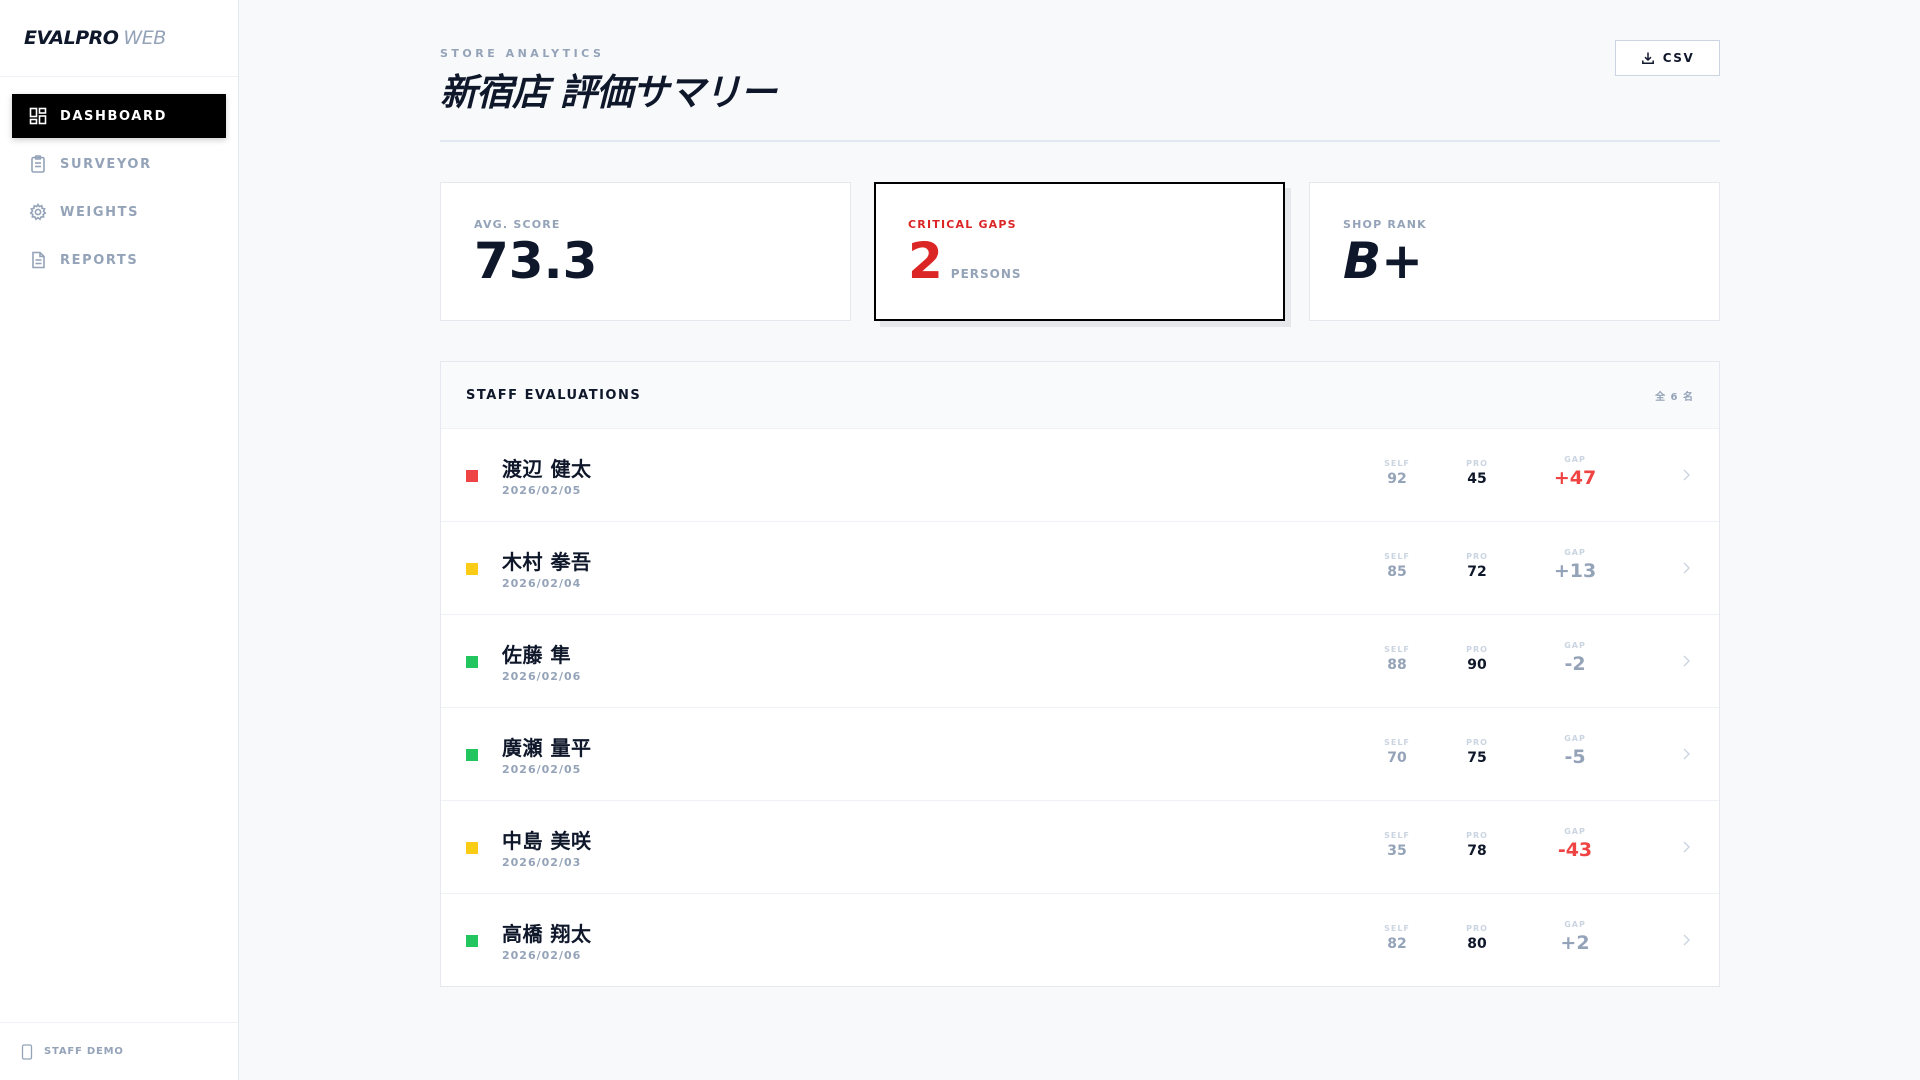 The image size is (1920, 1080). Describe the element at coordinates (1477, 944) in the screenshot. I see `pro-value: 80` at that location.